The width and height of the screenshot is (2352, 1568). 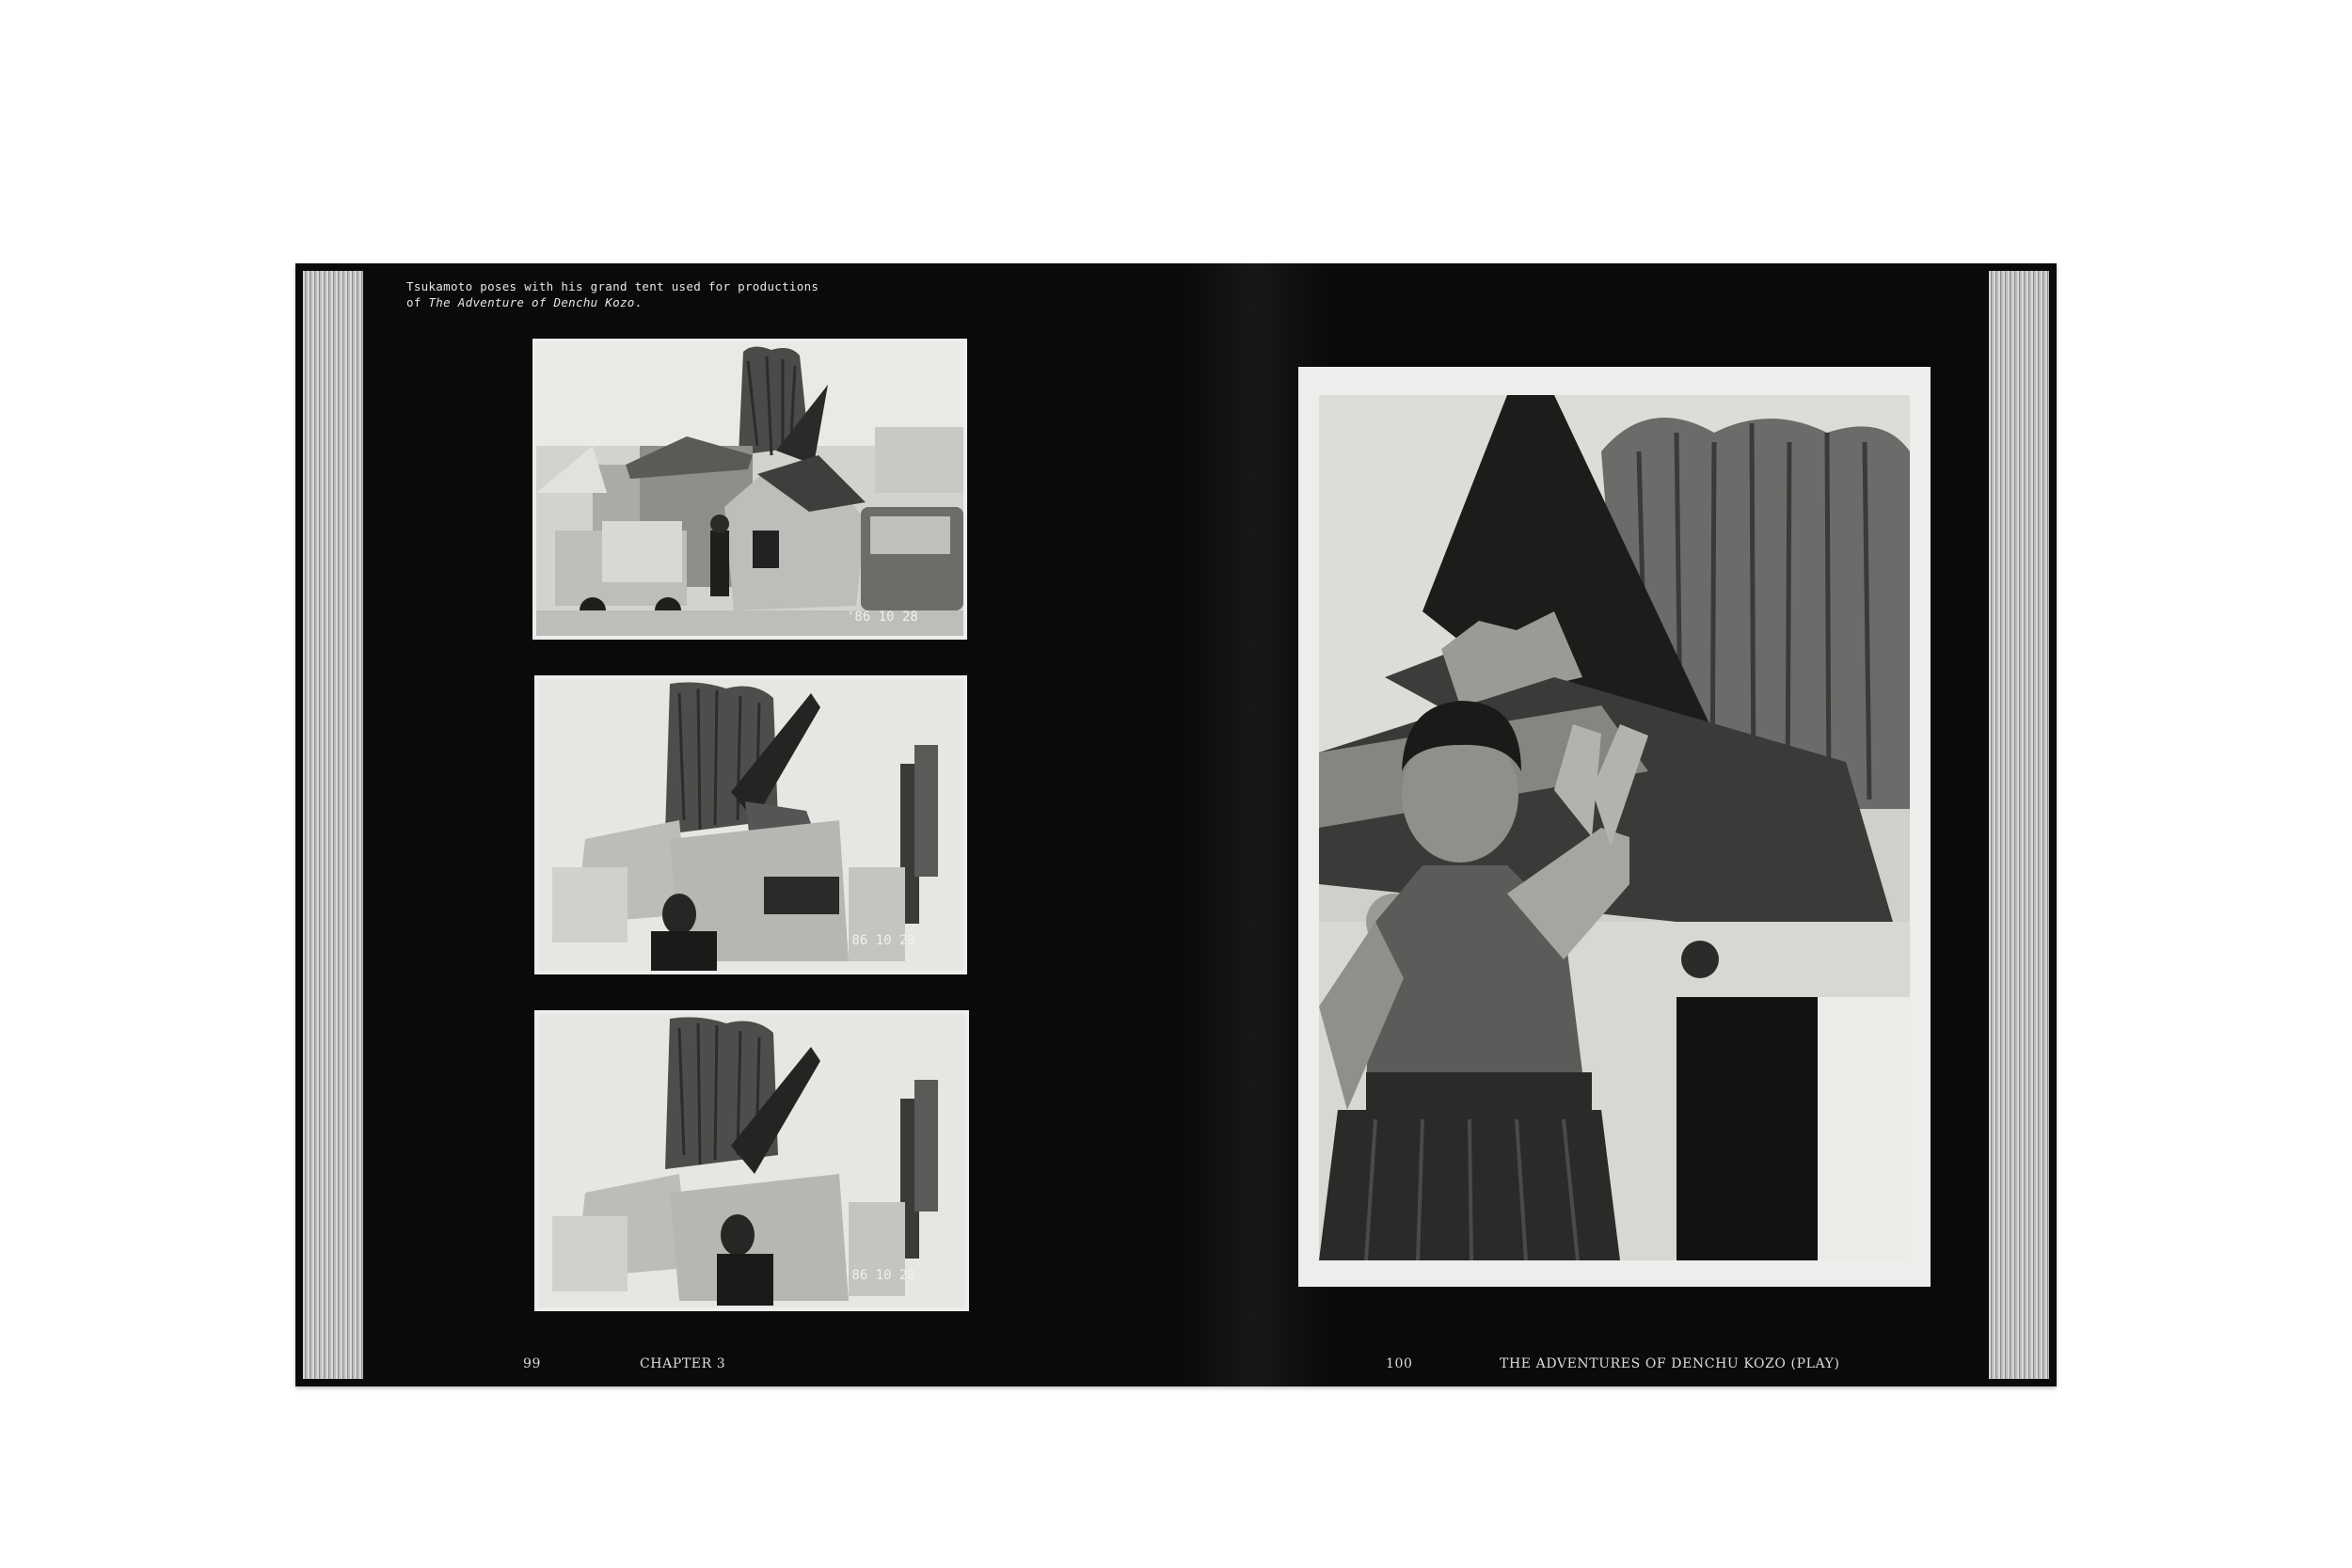 I want to click on photo-3-image: '86 10 28, so click(x=751, y=1161).